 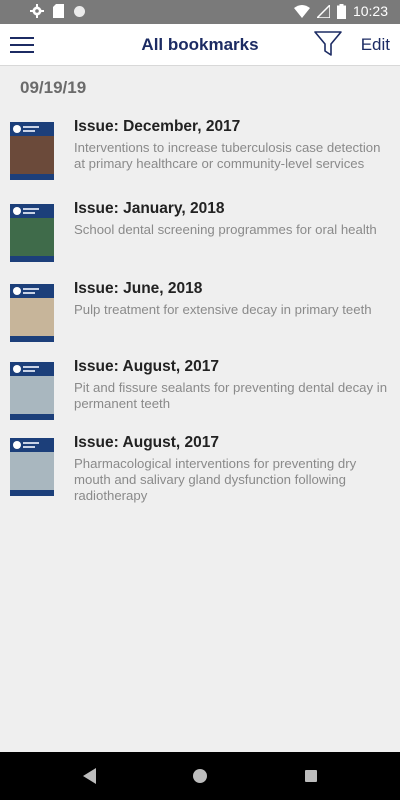 What do you see at coordinates (200, 12) in the screenshot?
I see `status-bar: 10:23` at bounding box center [200, 12].